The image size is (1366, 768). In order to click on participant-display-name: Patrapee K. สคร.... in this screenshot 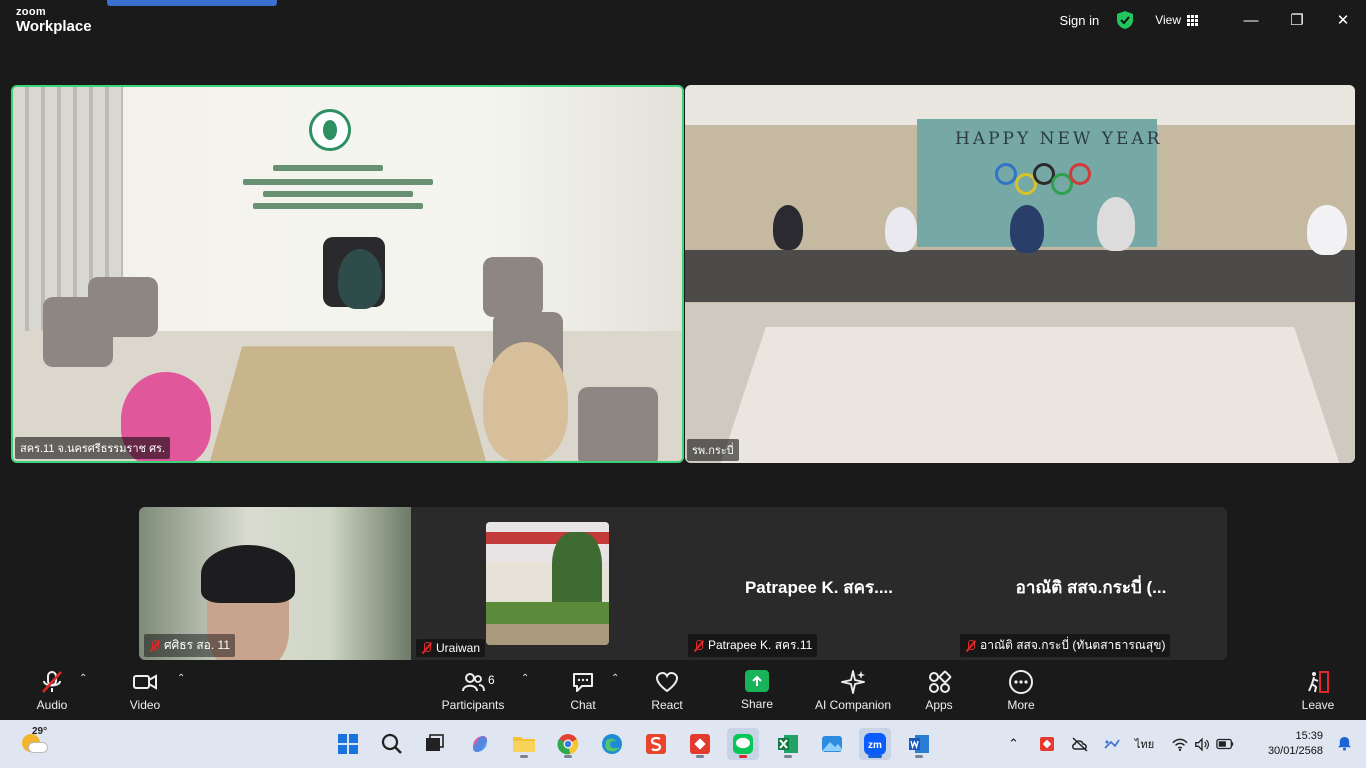, I will do `click(819, 587)`.